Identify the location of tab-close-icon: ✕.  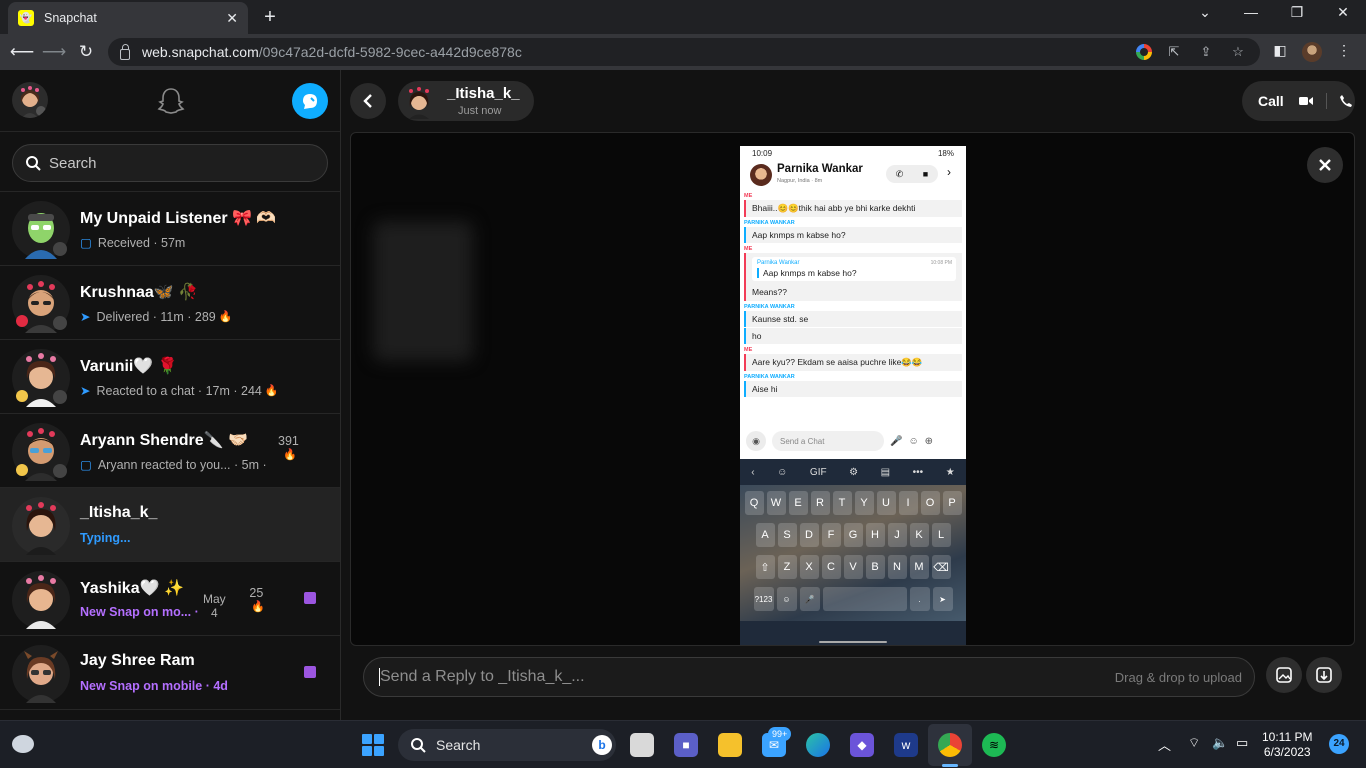
(232, 18).